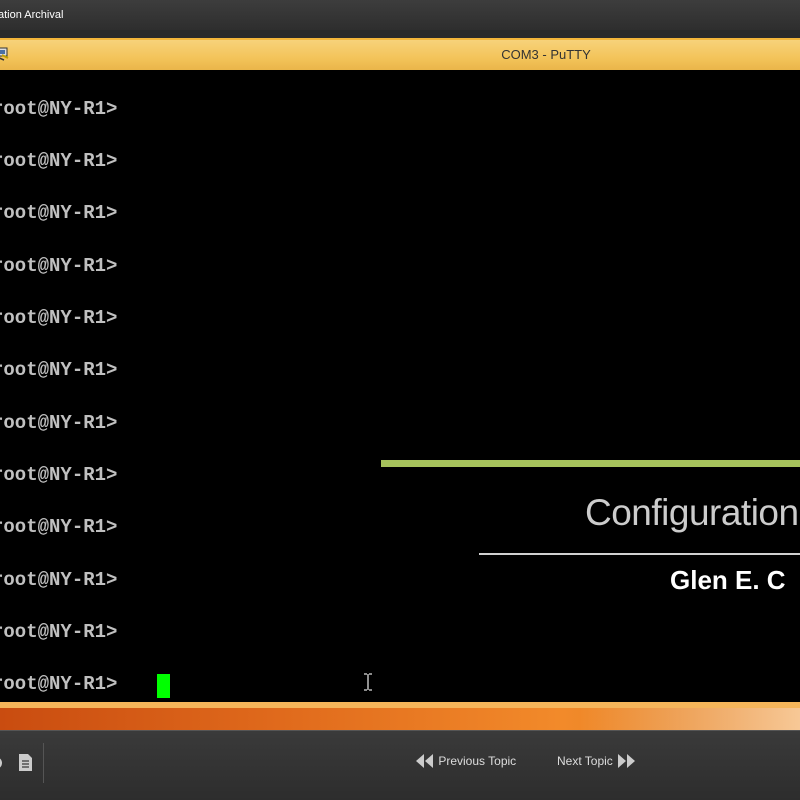 The height and width of the screenshot is (800, 800). I want to click on previous-topic-button: Previous Topic, so click(465, 761).